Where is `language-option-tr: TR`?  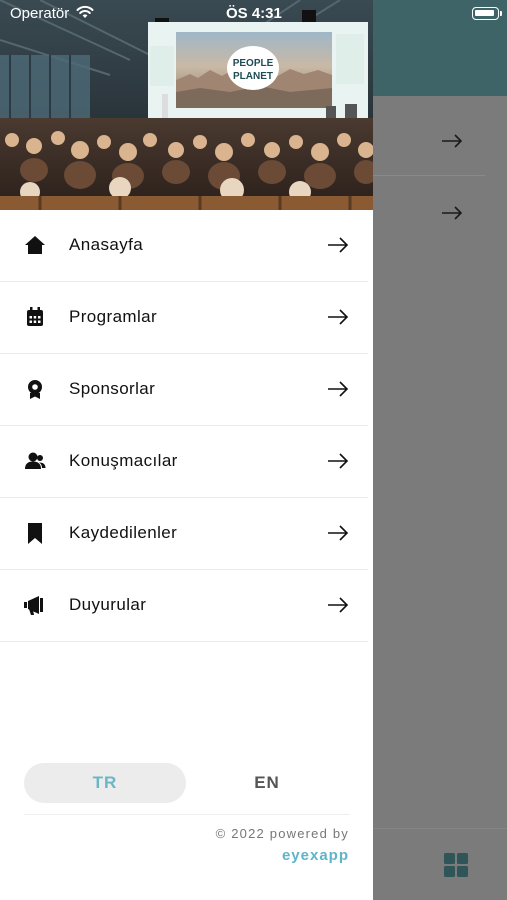
language-option-tr: TR is located at coordinates (105, 783).